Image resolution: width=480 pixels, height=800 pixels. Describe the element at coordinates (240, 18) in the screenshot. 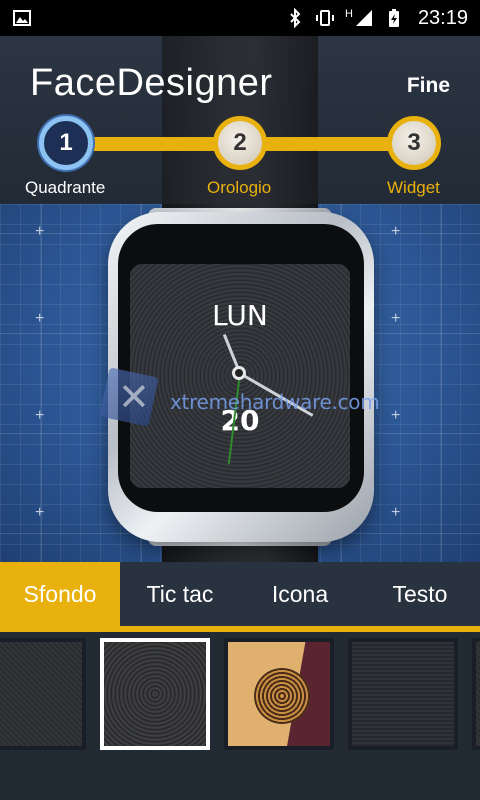

I see `status-bar: H 23:19` at that location.